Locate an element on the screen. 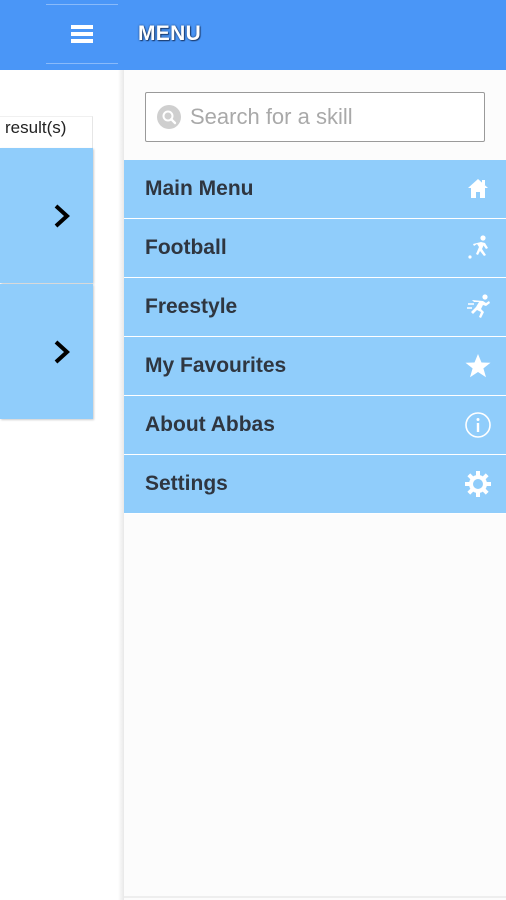 The height and width of the screenshot is (900, 506). menu-item-label: Settings is located at coordinates (186, 483).